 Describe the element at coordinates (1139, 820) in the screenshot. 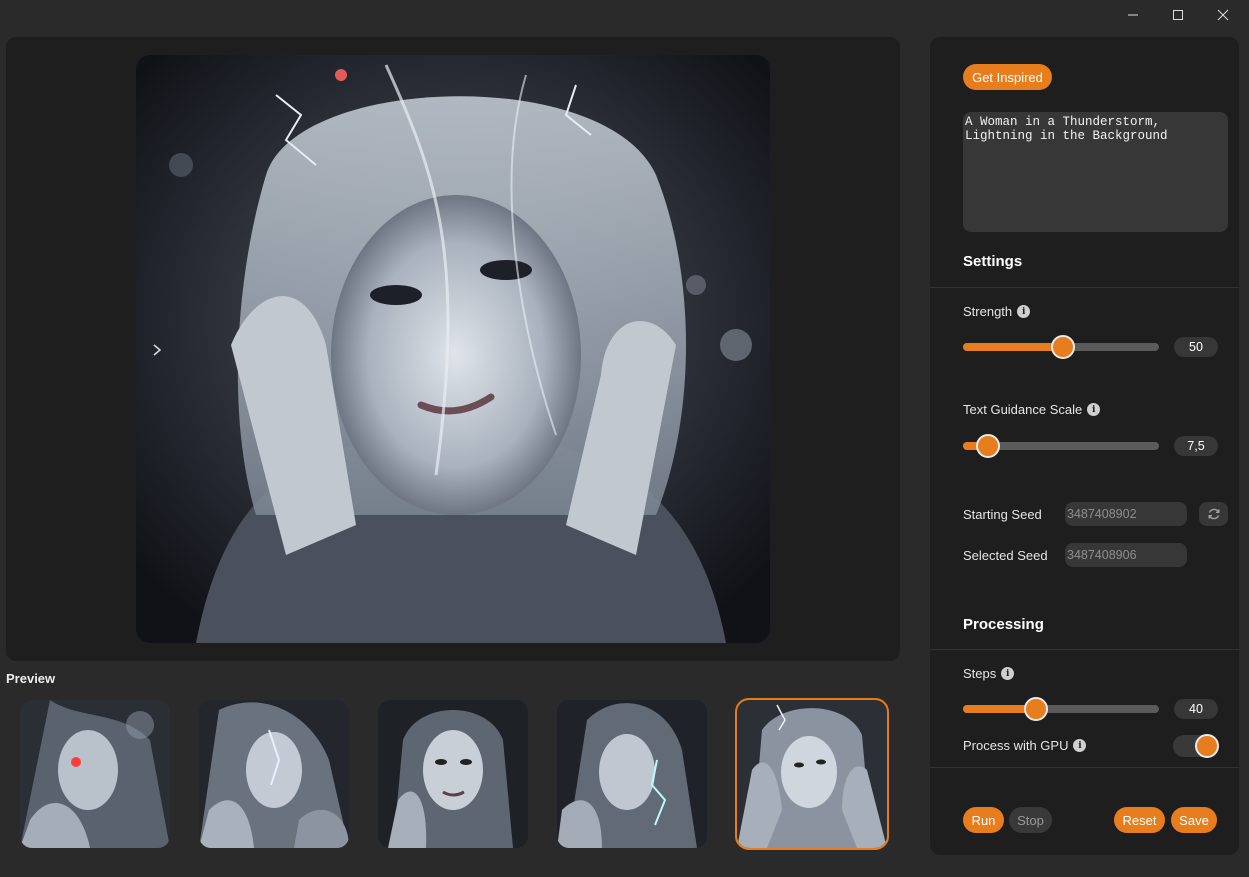

I see `reset-button: Reset` at that location.